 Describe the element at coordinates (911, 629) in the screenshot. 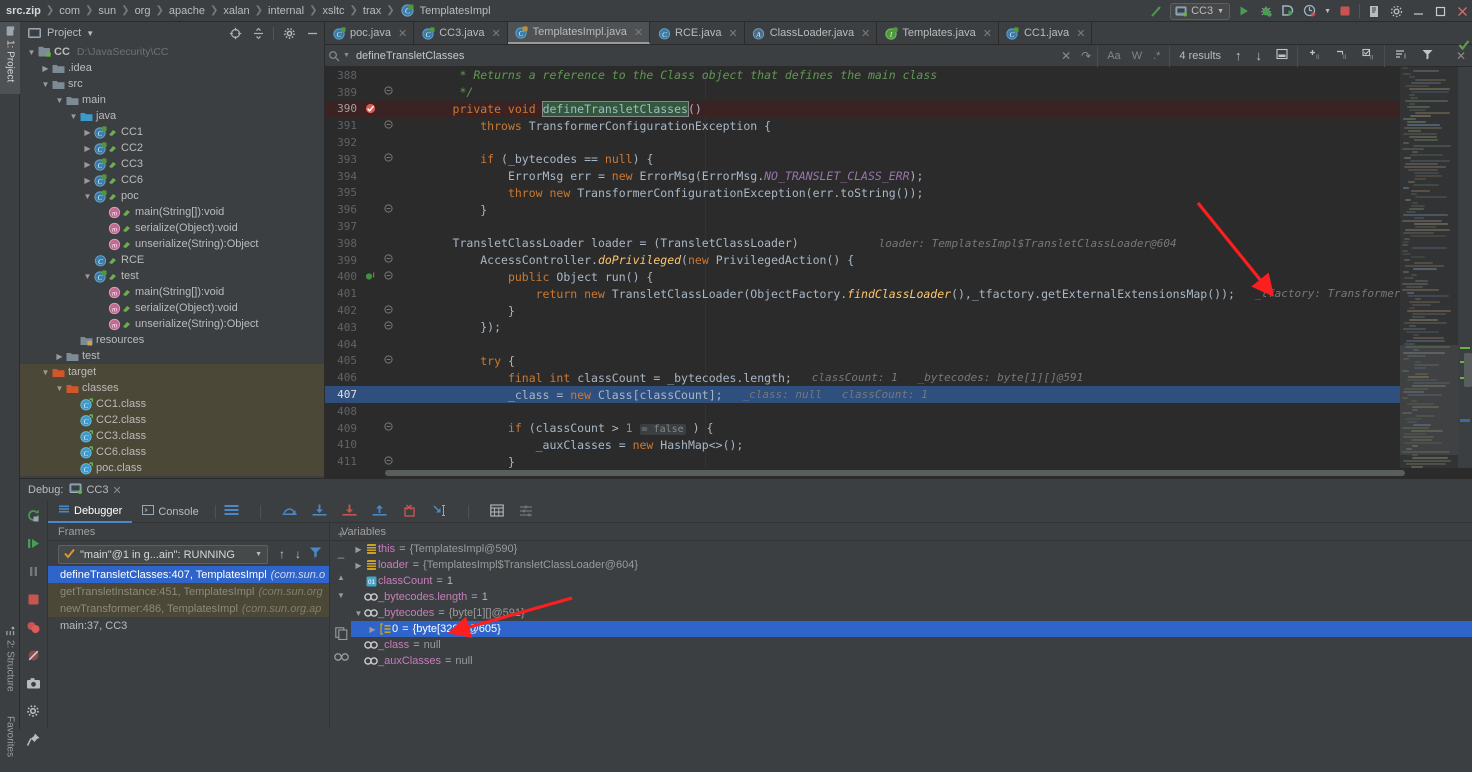

I see `variable-row: ▶ 0 = {byte[3288]@605}` at that location.